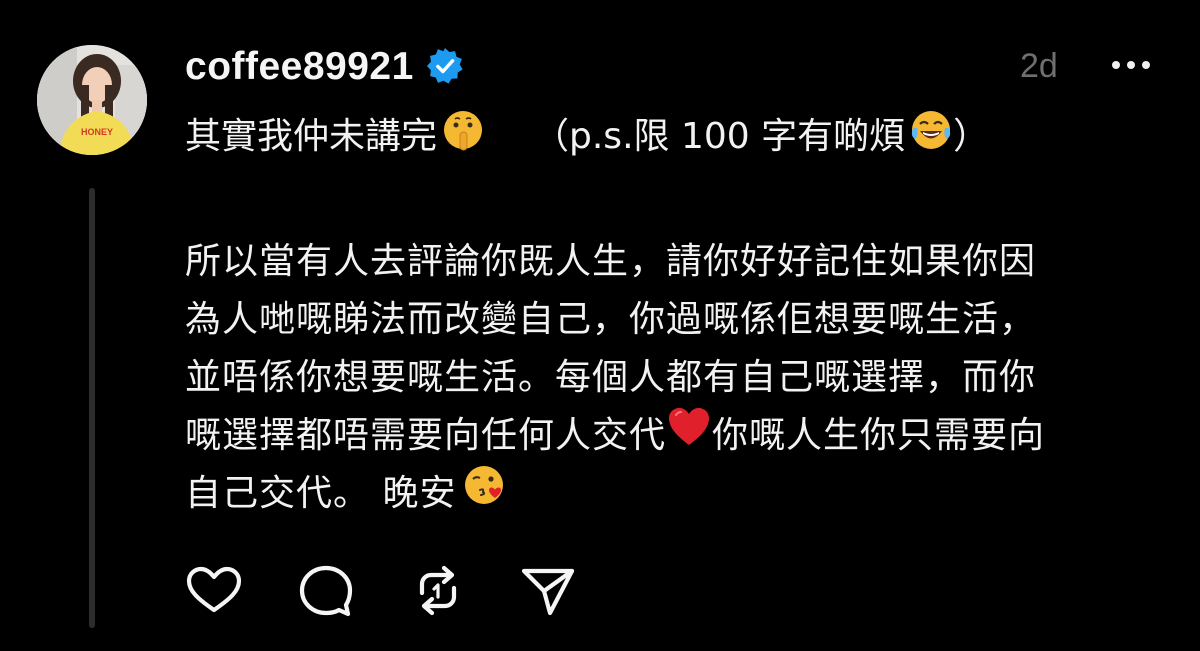 Image resolution: width=1200 pixels, height=651 pixels. What do you see at coordinates (611, 261) in the screenshot?
I see `post-body-line: 所以當有人去評論你既人生，請你好好記住如果你因` at bounding box center [611, 261].